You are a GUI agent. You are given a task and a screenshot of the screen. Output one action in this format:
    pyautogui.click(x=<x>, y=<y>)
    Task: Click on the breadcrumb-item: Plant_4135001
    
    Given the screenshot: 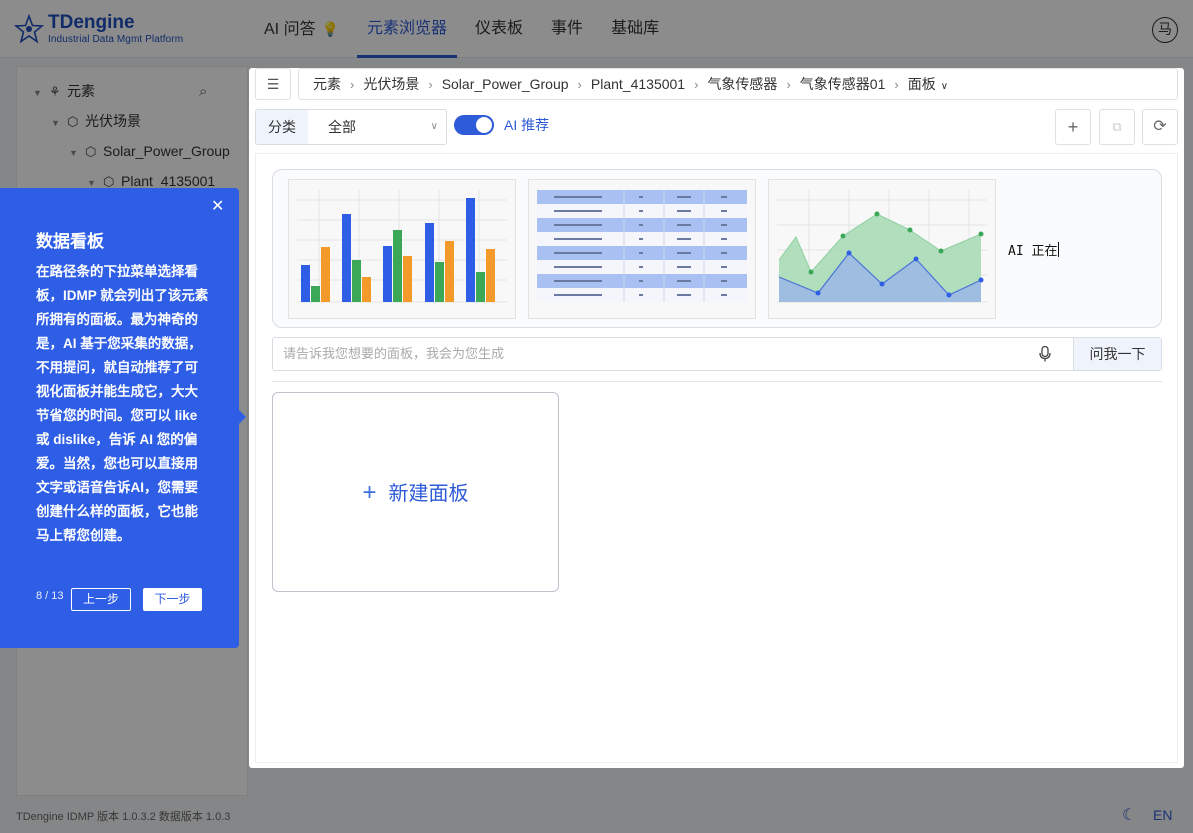 What is the action you would take?
    pyautogui.click(x=638, y=84)
    